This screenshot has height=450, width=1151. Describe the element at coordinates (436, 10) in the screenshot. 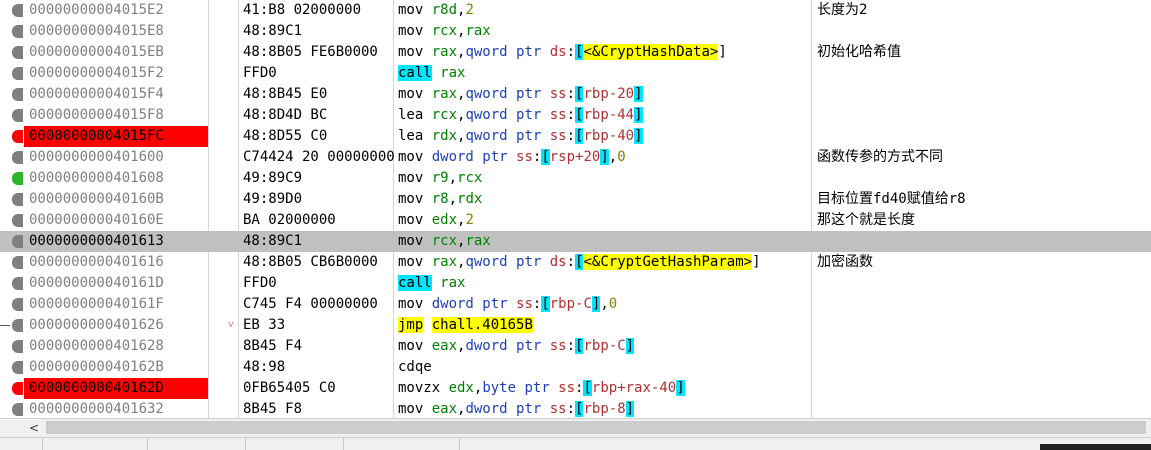

I see `instruction-cell: mov r8d,2` at that location.